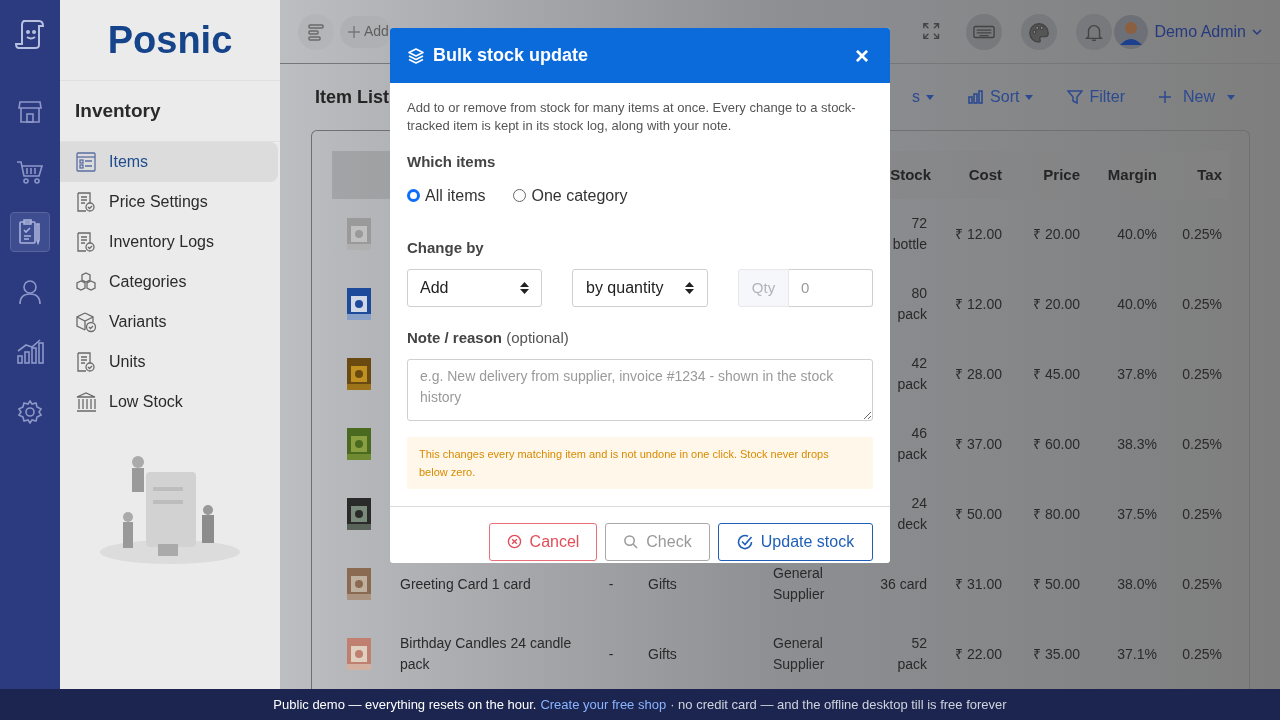  I want to click on sidebar-heading: Inventory, so click(118, 110).